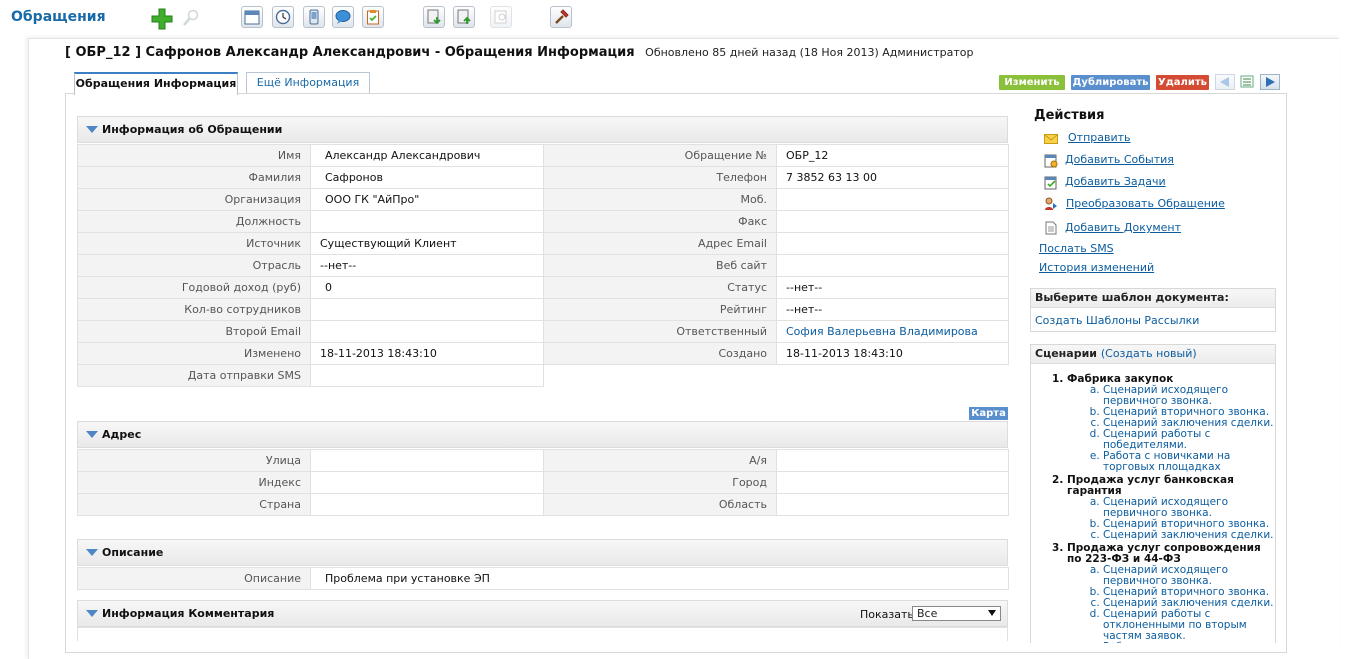 The image size is (1349, 659). Describe the element at coordinates (1115, 181) in the screenshot. I see `add-task-link: Добавить Задачи` at that location.